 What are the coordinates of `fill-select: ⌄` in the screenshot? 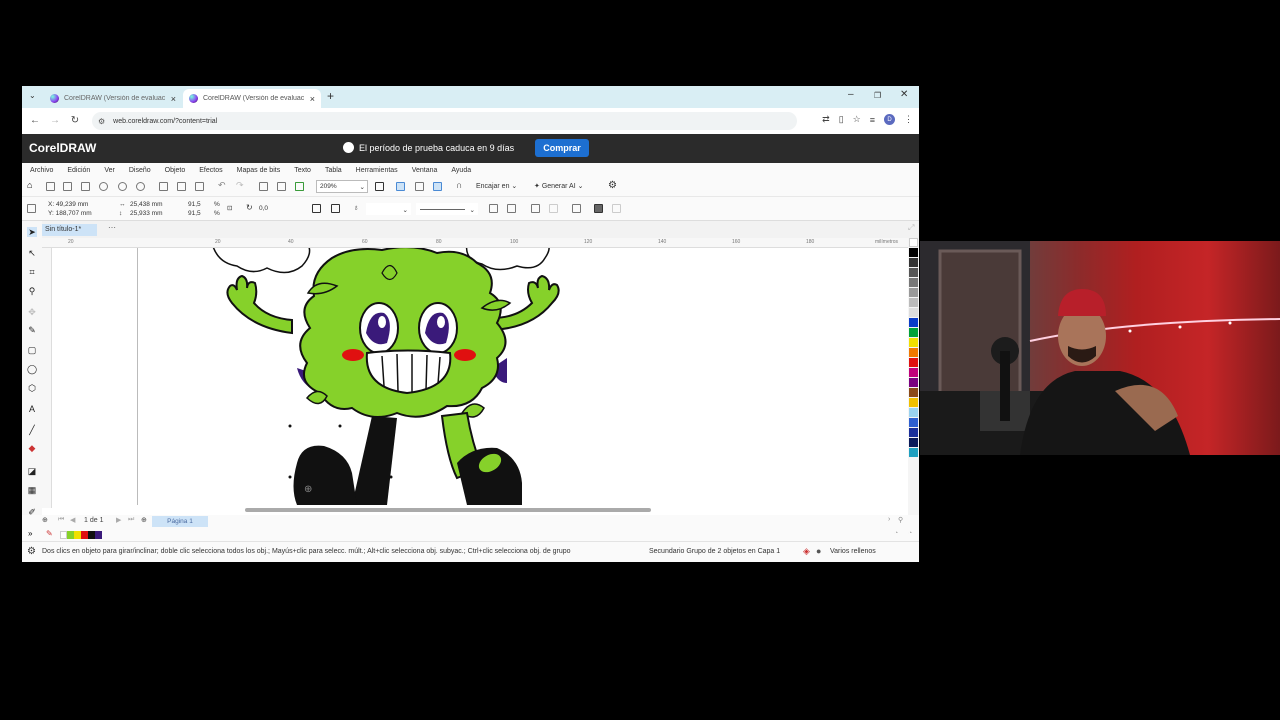 It's located at (388, 209).